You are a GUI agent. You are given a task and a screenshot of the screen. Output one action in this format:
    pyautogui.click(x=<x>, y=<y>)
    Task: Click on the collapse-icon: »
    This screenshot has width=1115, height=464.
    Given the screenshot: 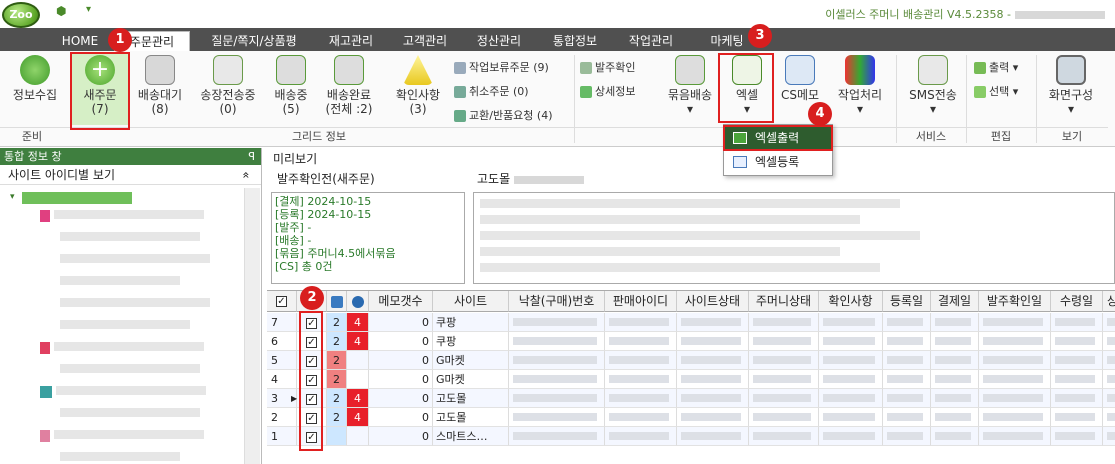 What is the action you would take?
    pyautogui.click(x=245, y=174)
    